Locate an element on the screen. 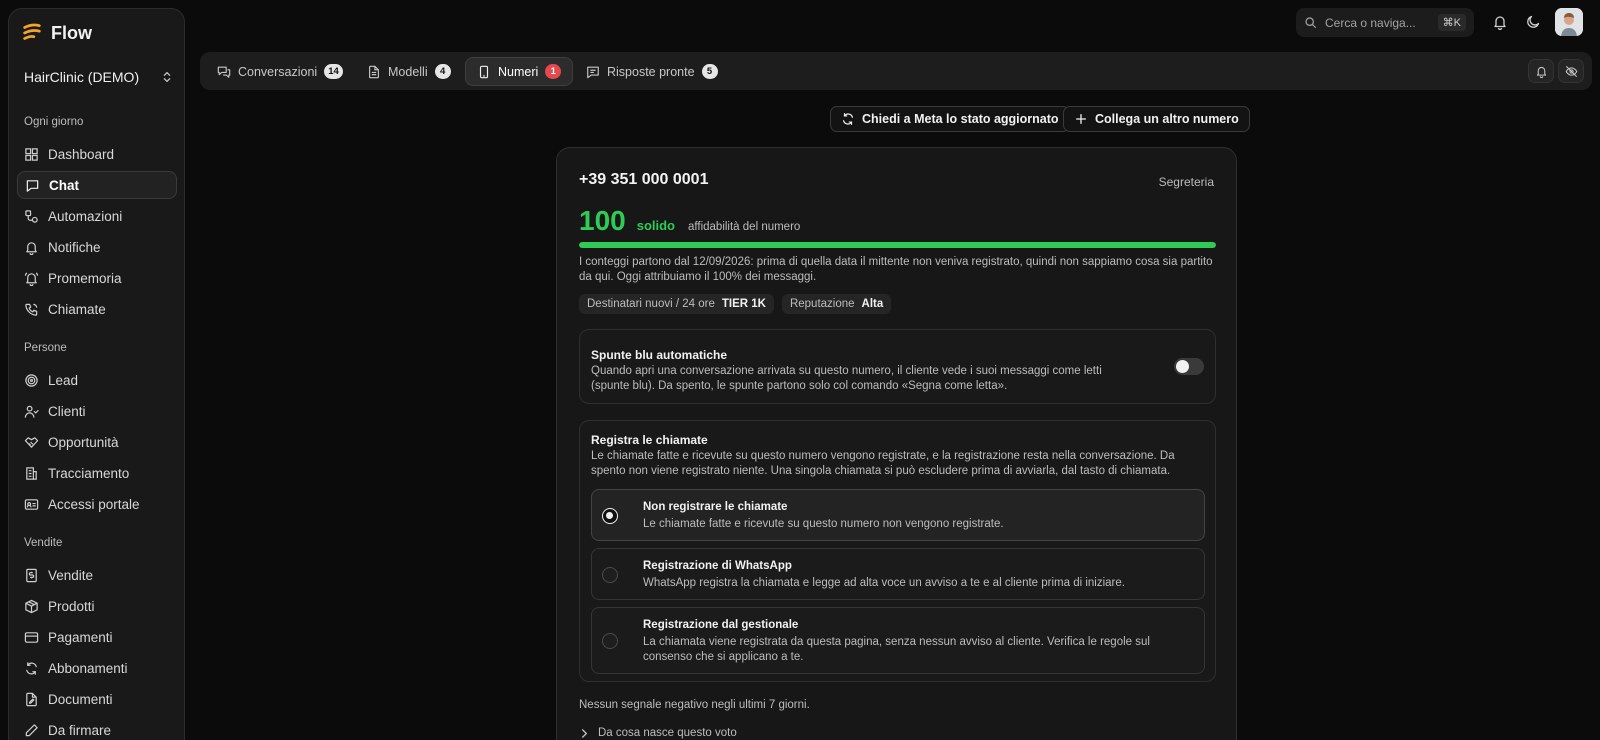 The width and height of the screenshot is (1600, 740). tab-label: Modelli is located at coordinates (408, 71).